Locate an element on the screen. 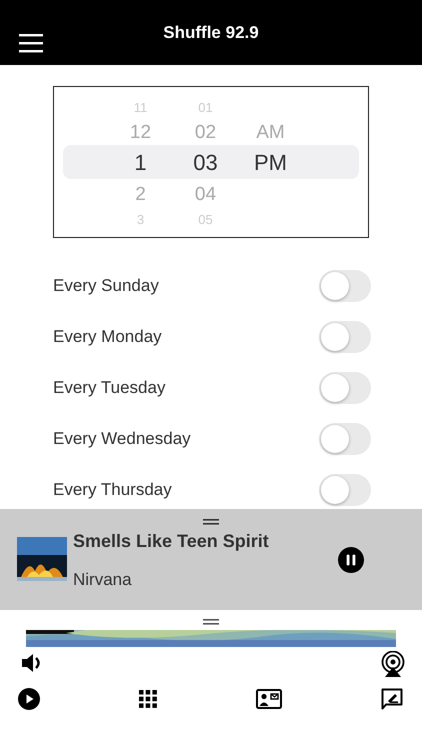  picker-value: 03 is located at coordinates (205, 163).